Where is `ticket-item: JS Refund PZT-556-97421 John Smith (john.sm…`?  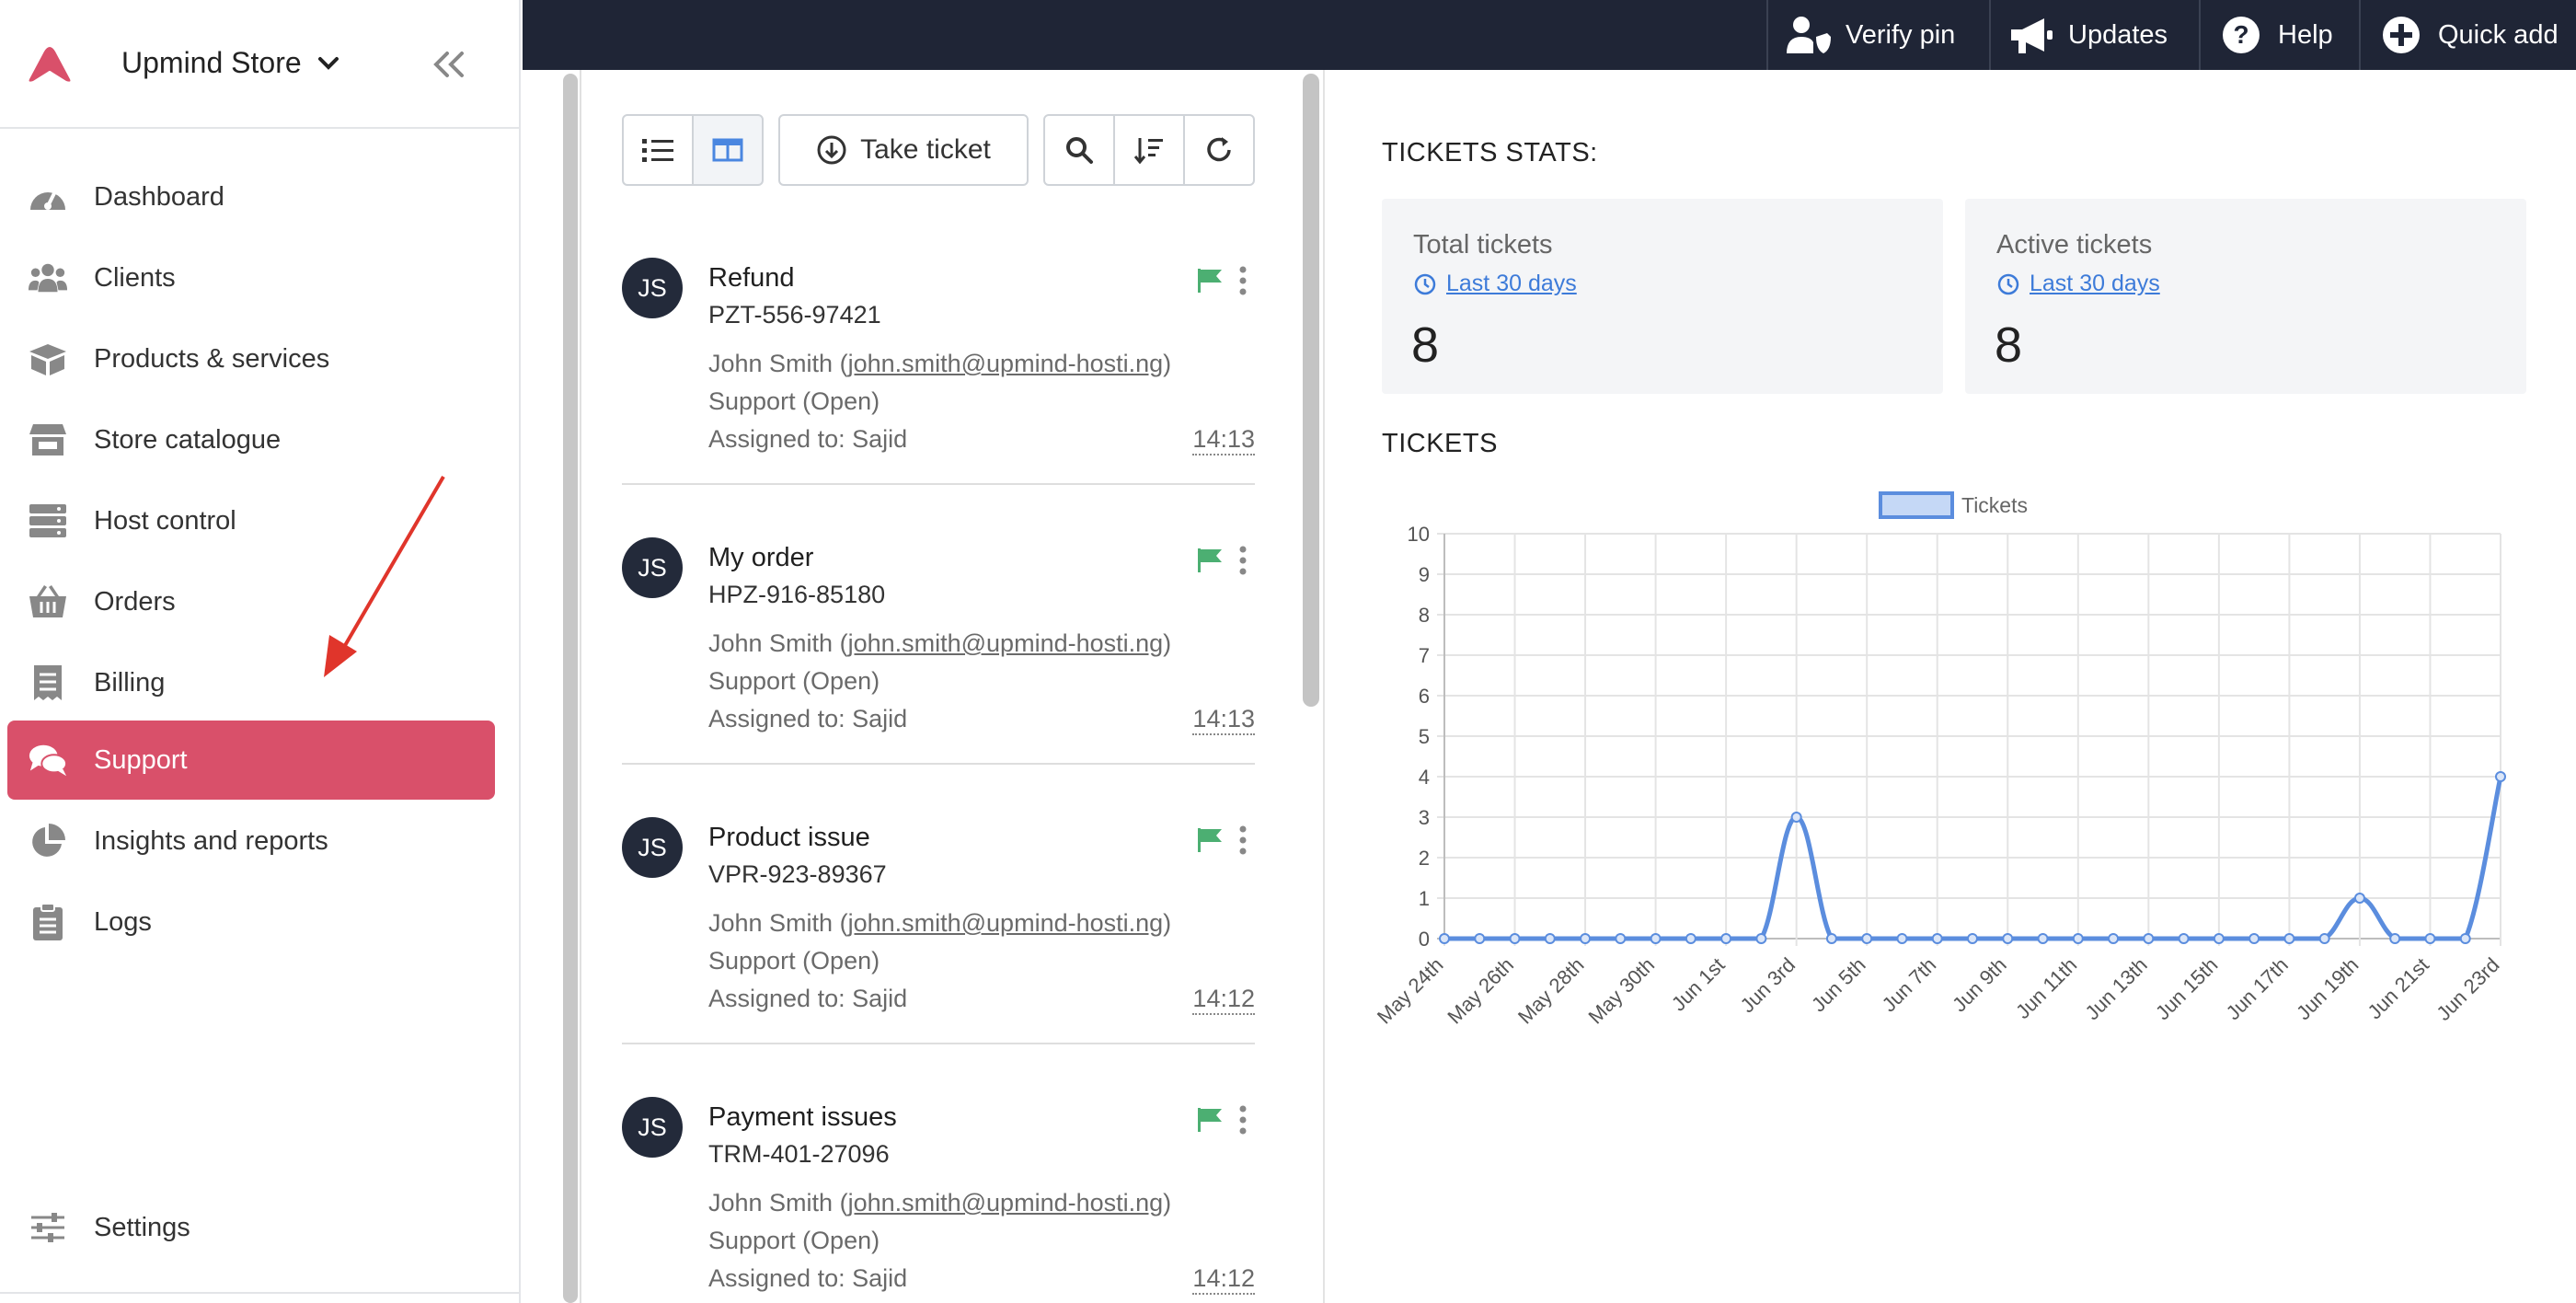 ticket-item: JS Refund PZT-556-97421 John Smith (john.sm… is located at coordinates (938, 368).